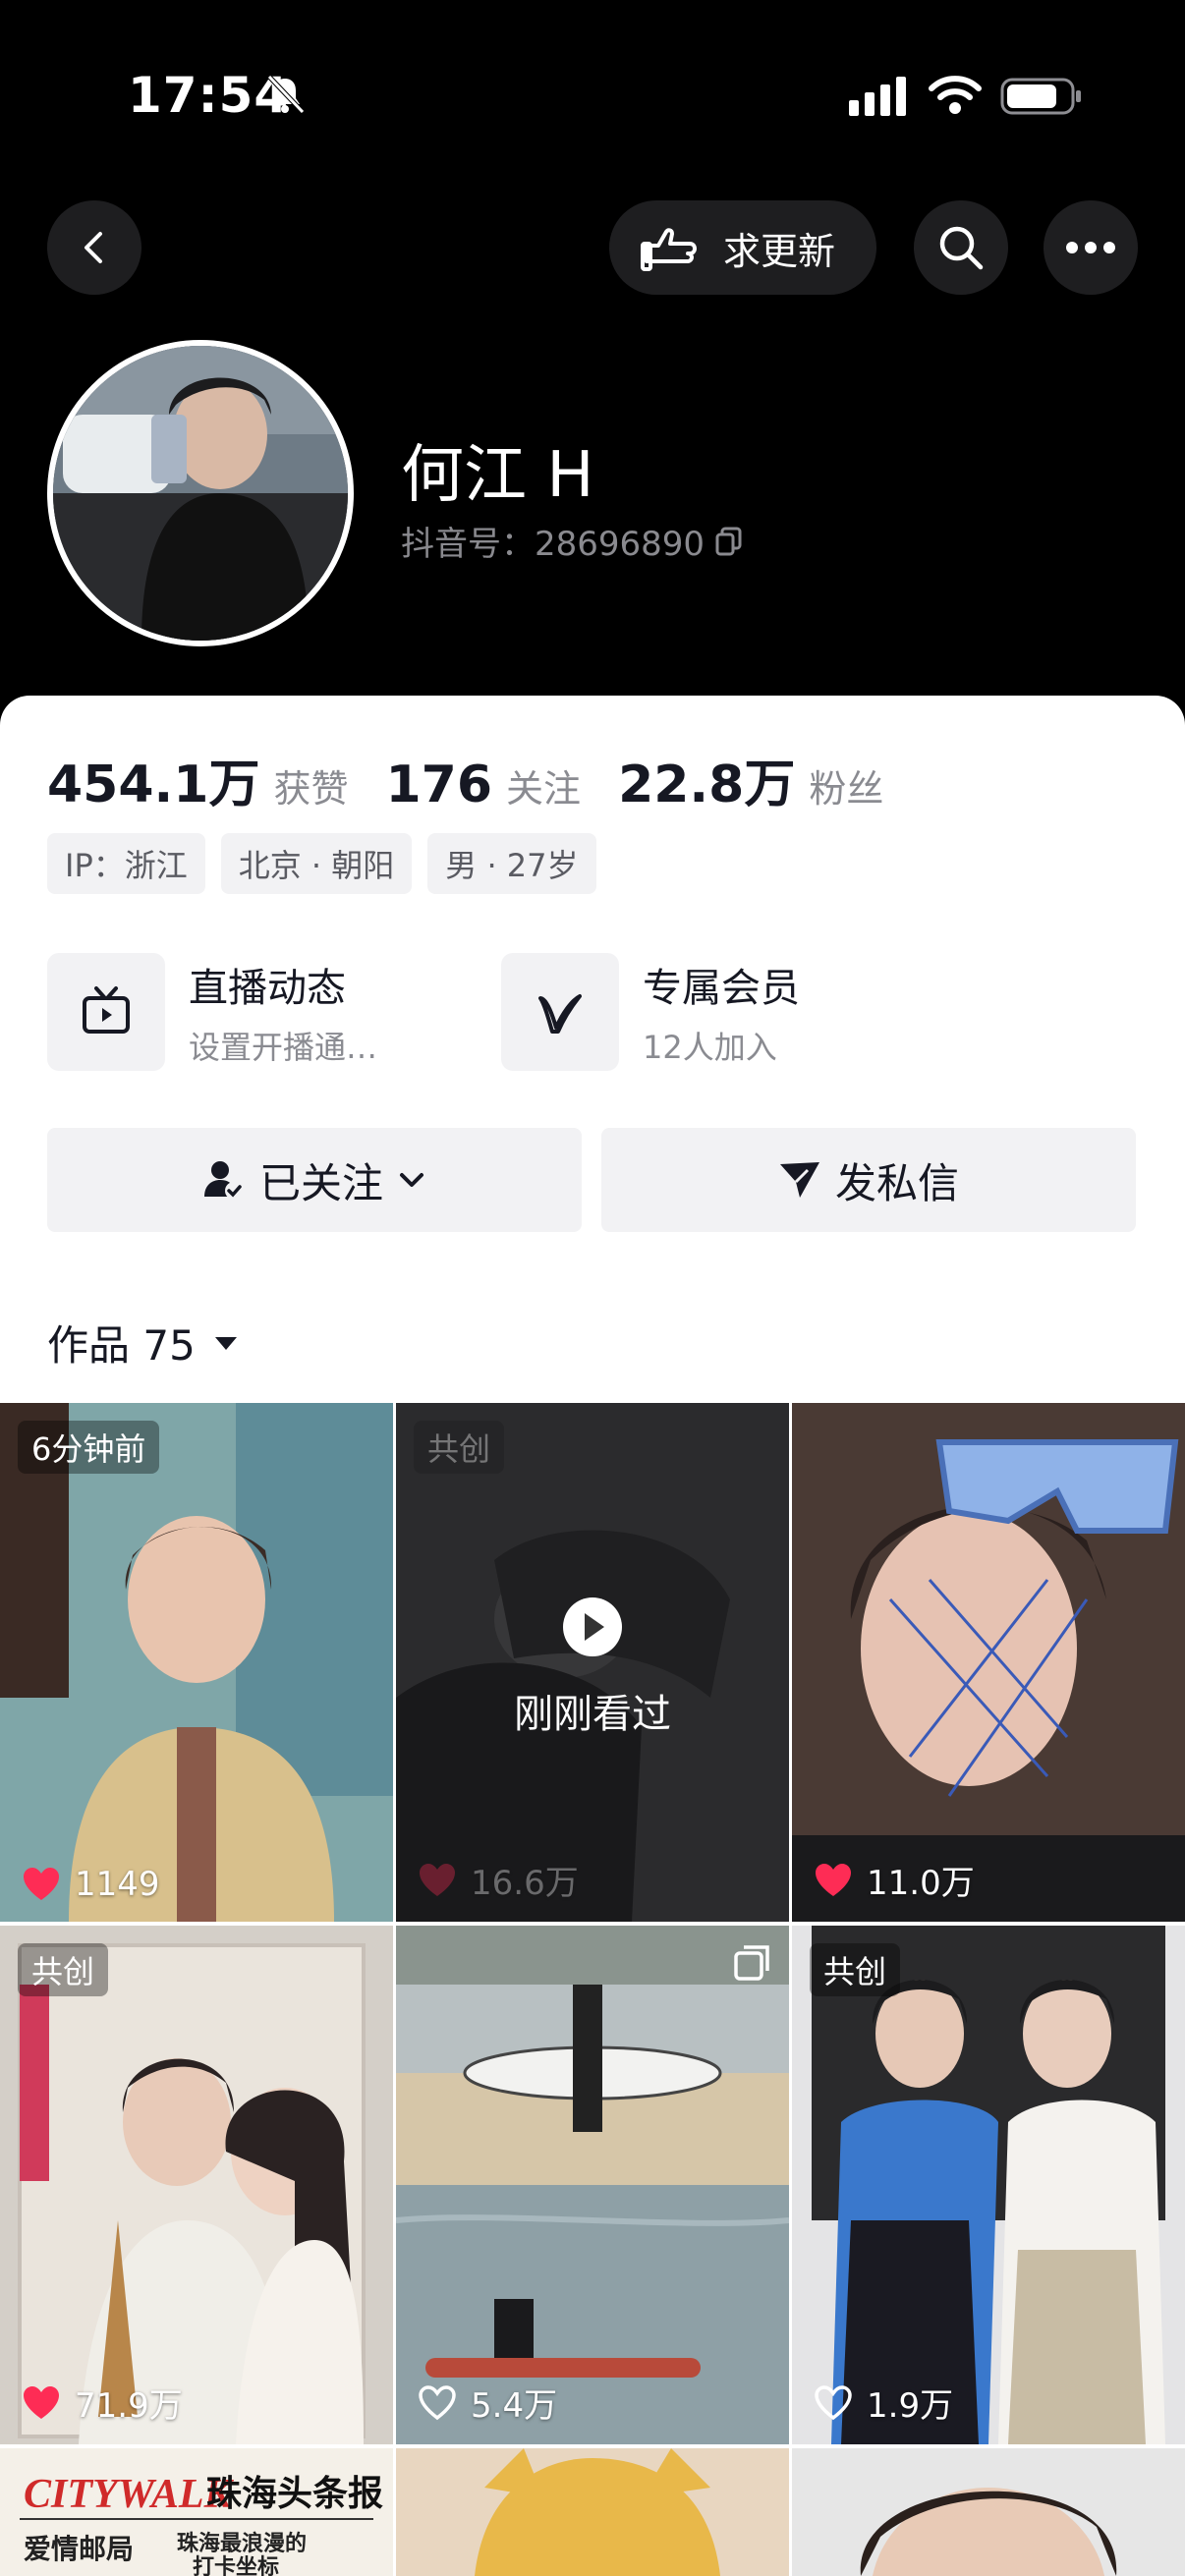 This screenshot has height=2576, width=1185. Describe the element at coordinates (242, 2543) in the screenshot. I see `newspaper-sub2: 珠海最浪漫的` at that location.